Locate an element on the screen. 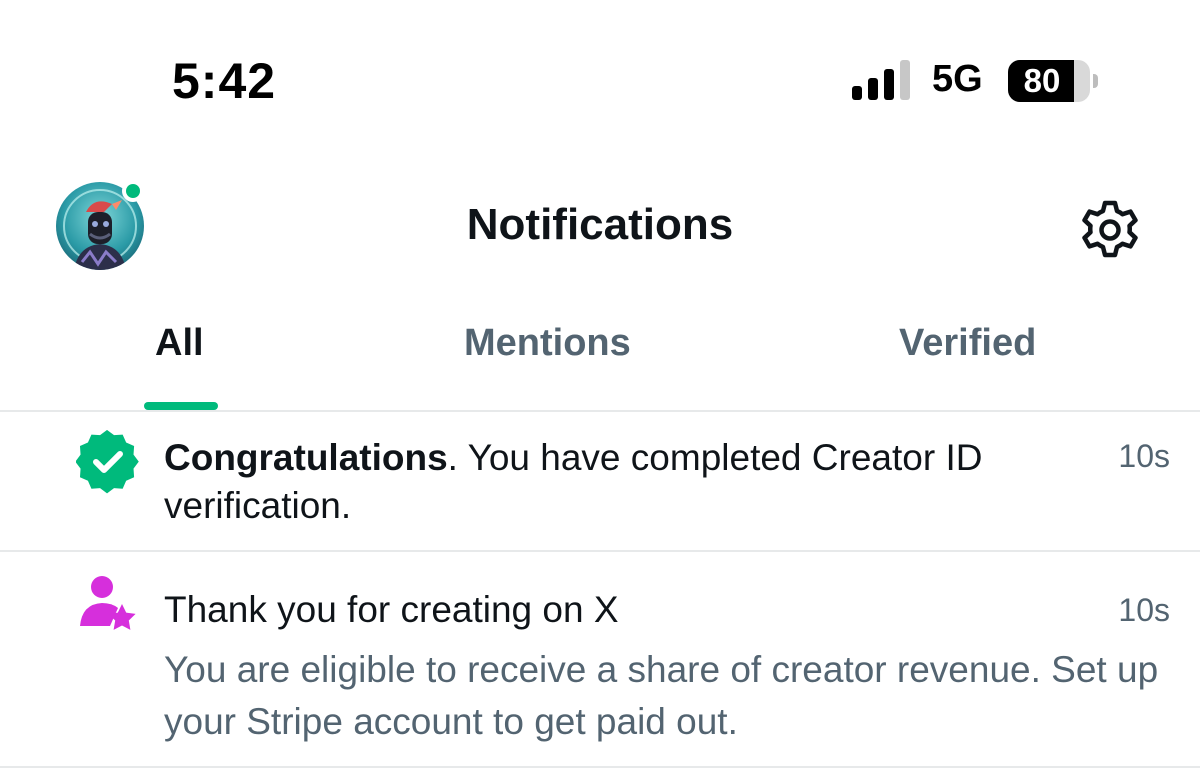 This screenshot has width=1200, height=774. signal-strength-icon is located at coordinates (881, 80).